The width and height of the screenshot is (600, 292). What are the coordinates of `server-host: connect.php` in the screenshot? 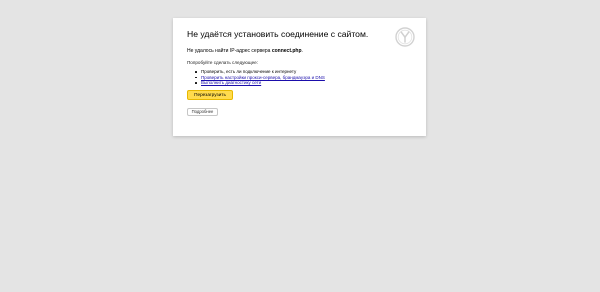 It's located at (286, 51).